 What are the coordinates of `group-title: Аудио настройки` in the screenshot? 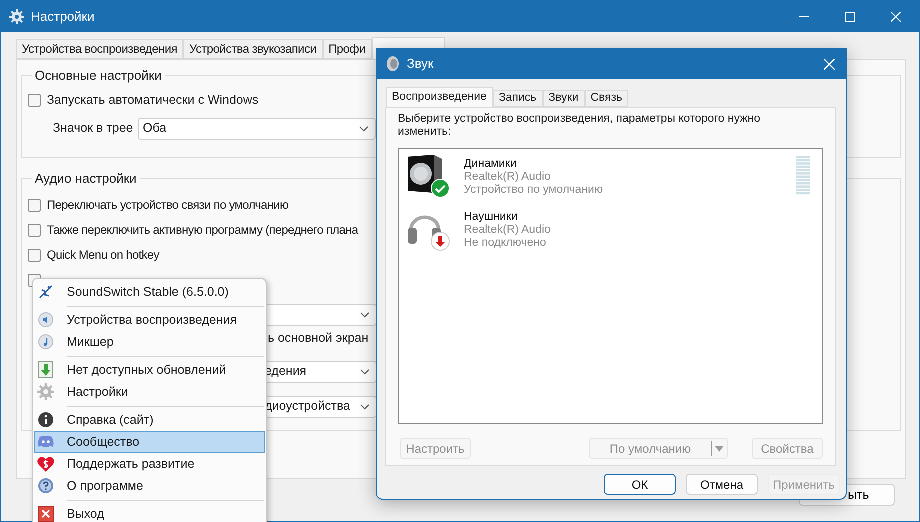 It's located at (86, 179).